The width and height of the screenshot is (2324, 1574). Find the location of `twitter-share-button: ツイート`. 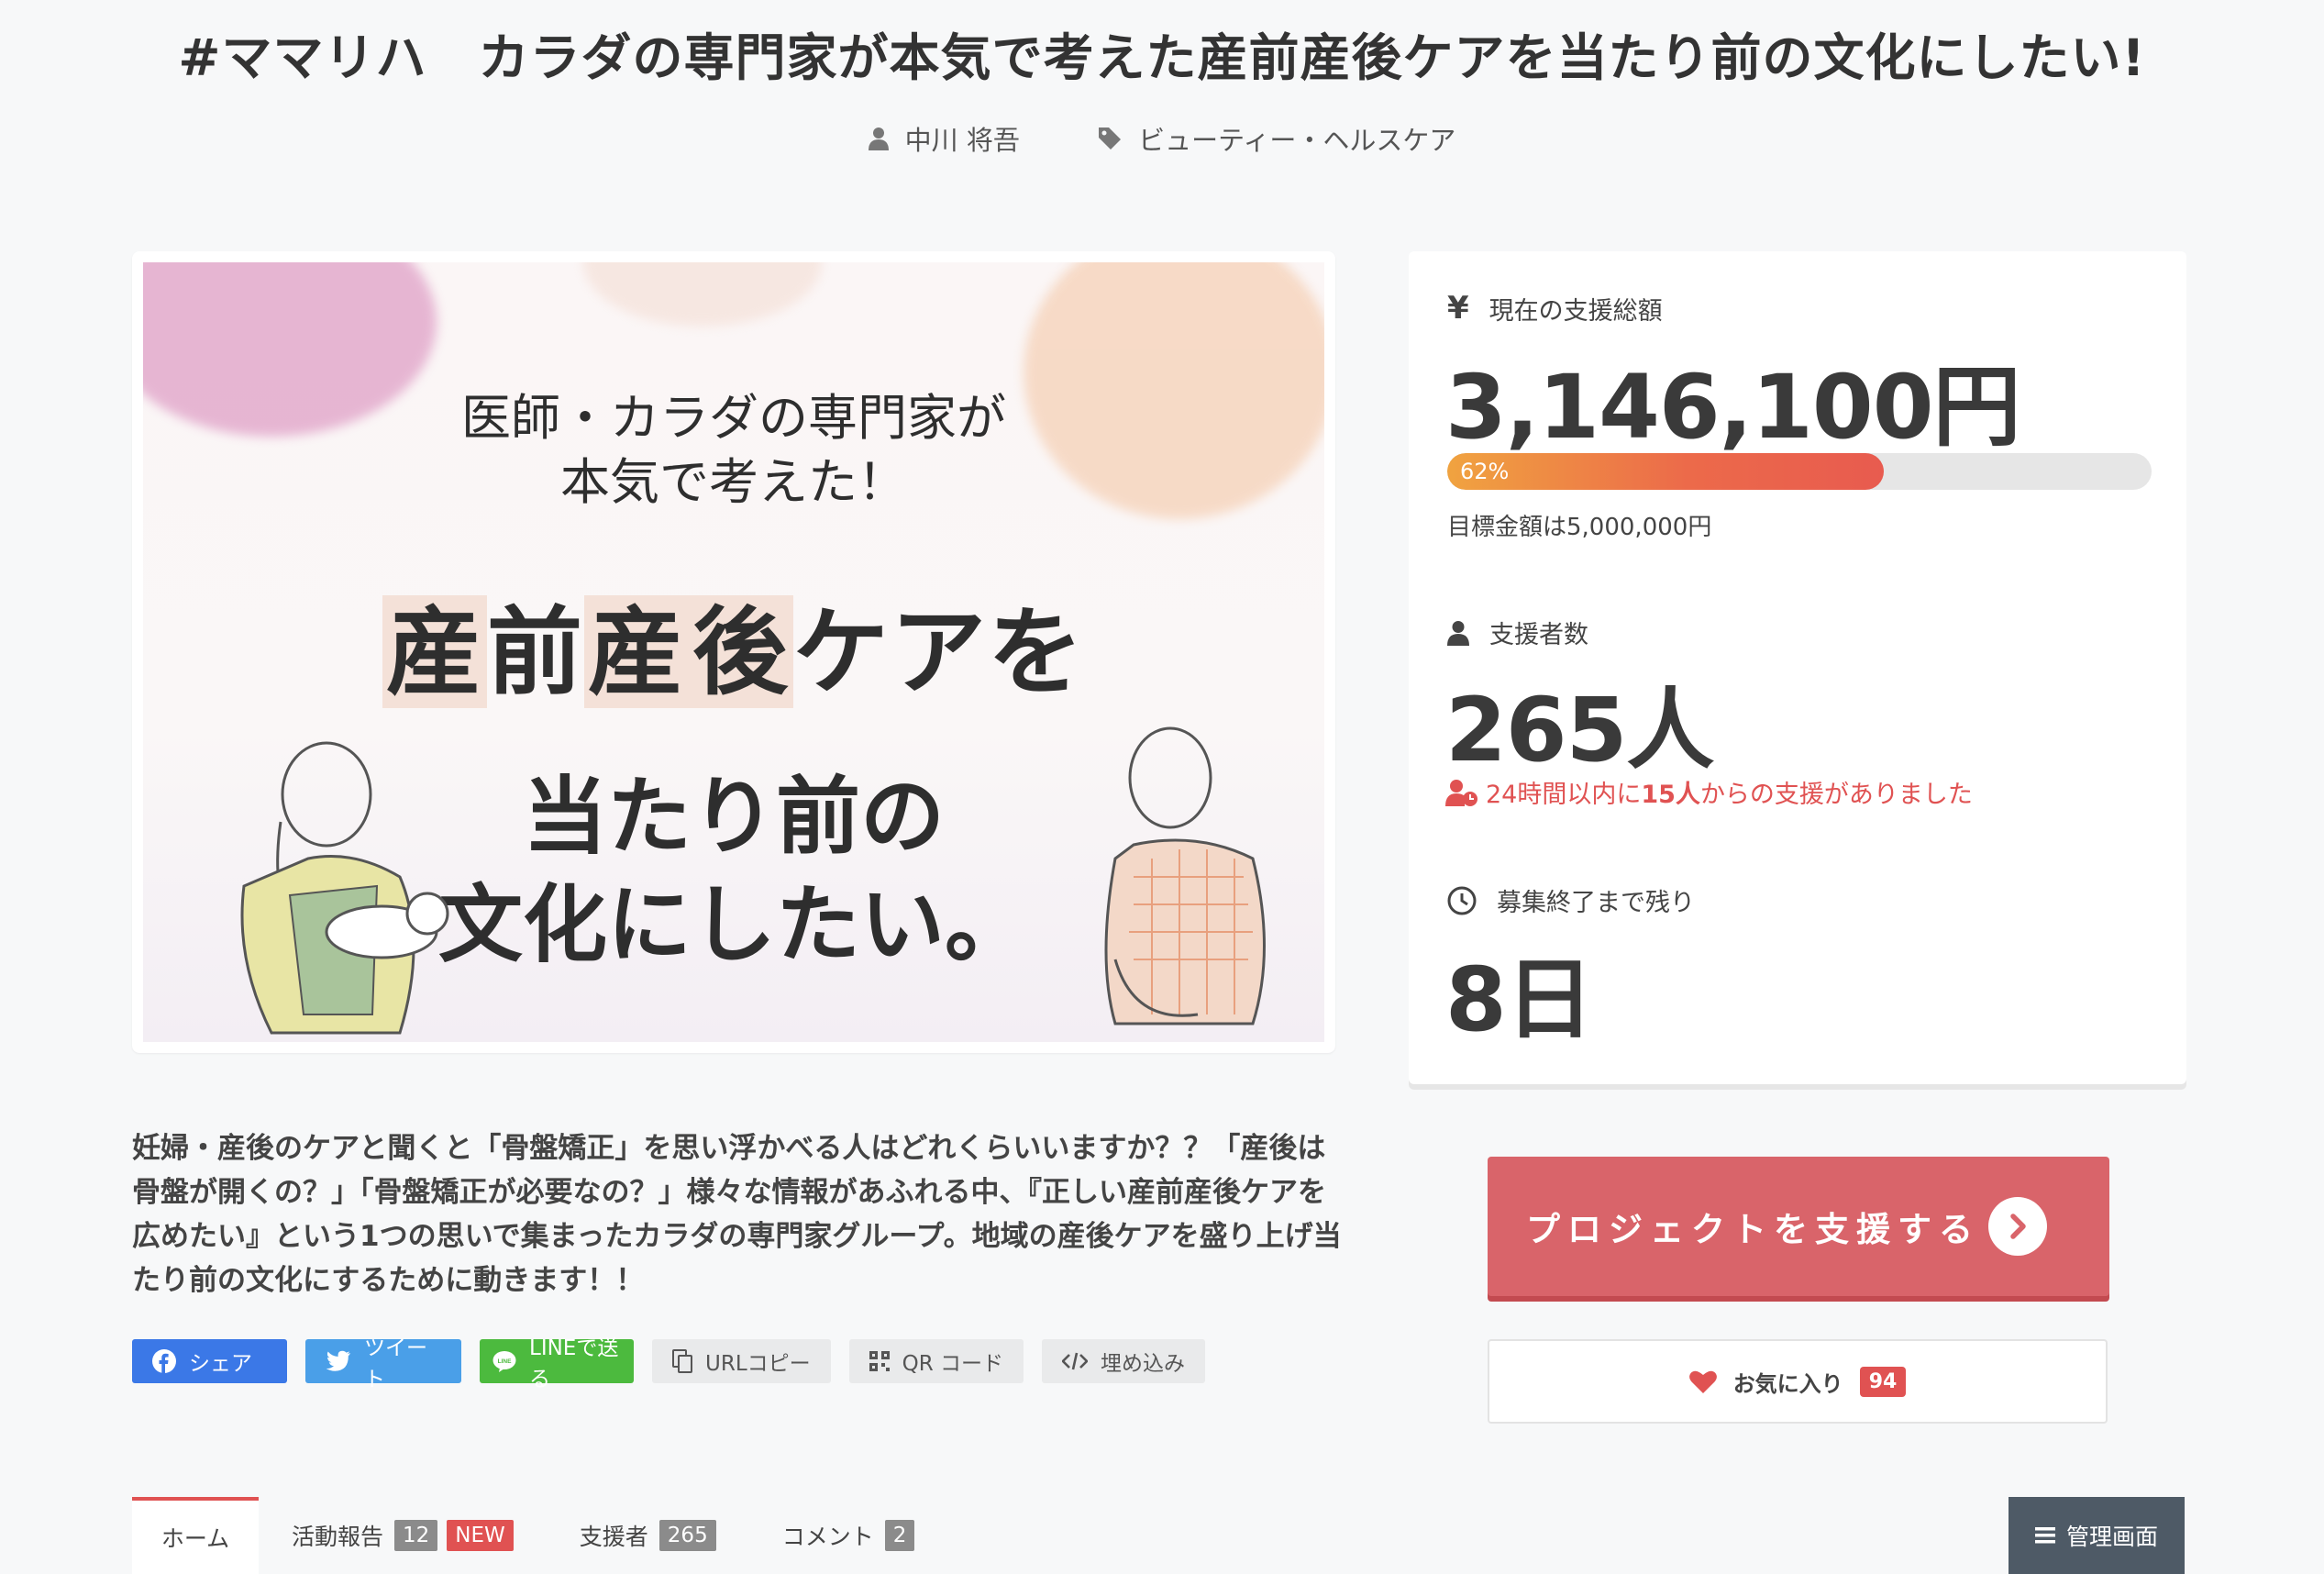

twitter-share-button: ツイート is located at coordinates (383, 1364).